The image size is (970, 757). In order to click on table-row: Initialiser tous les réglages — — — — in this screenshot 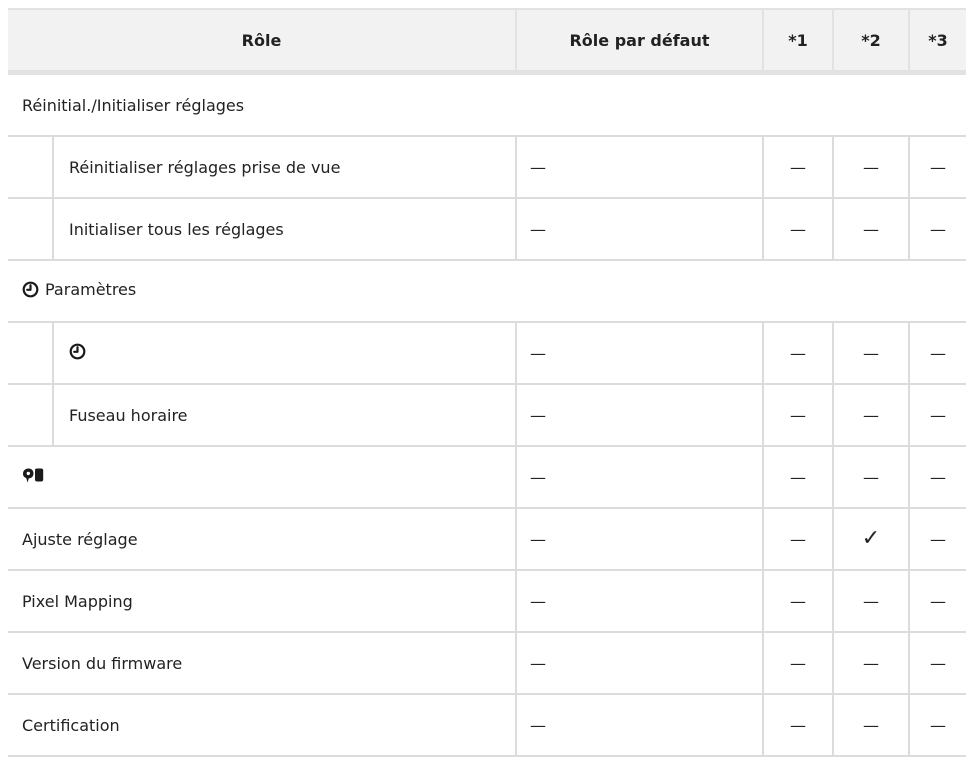, I will do `click(487, 228)`.